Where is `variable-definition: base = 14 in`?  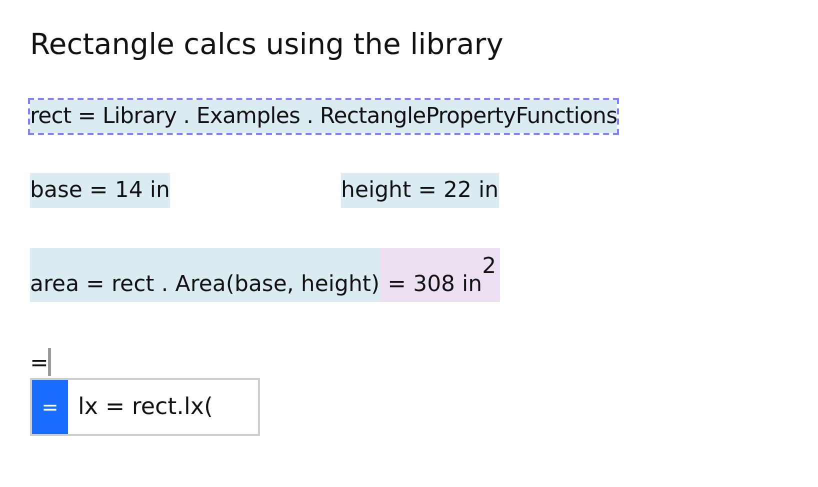
variable-definition: base = 14 in is located at coordinates (100, 190).